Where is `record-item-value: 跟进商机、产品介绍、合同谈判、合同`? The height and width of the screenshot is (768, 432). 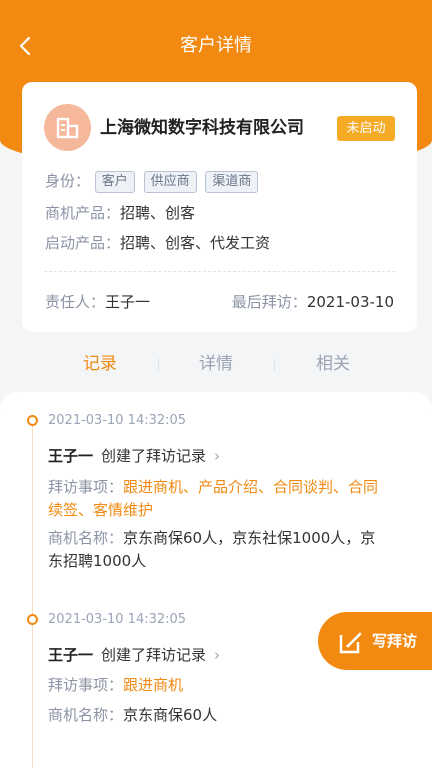 record-item-value: 跟进商机、产品介绍、合同谈判、合同 is located at coordinates (251, 487).